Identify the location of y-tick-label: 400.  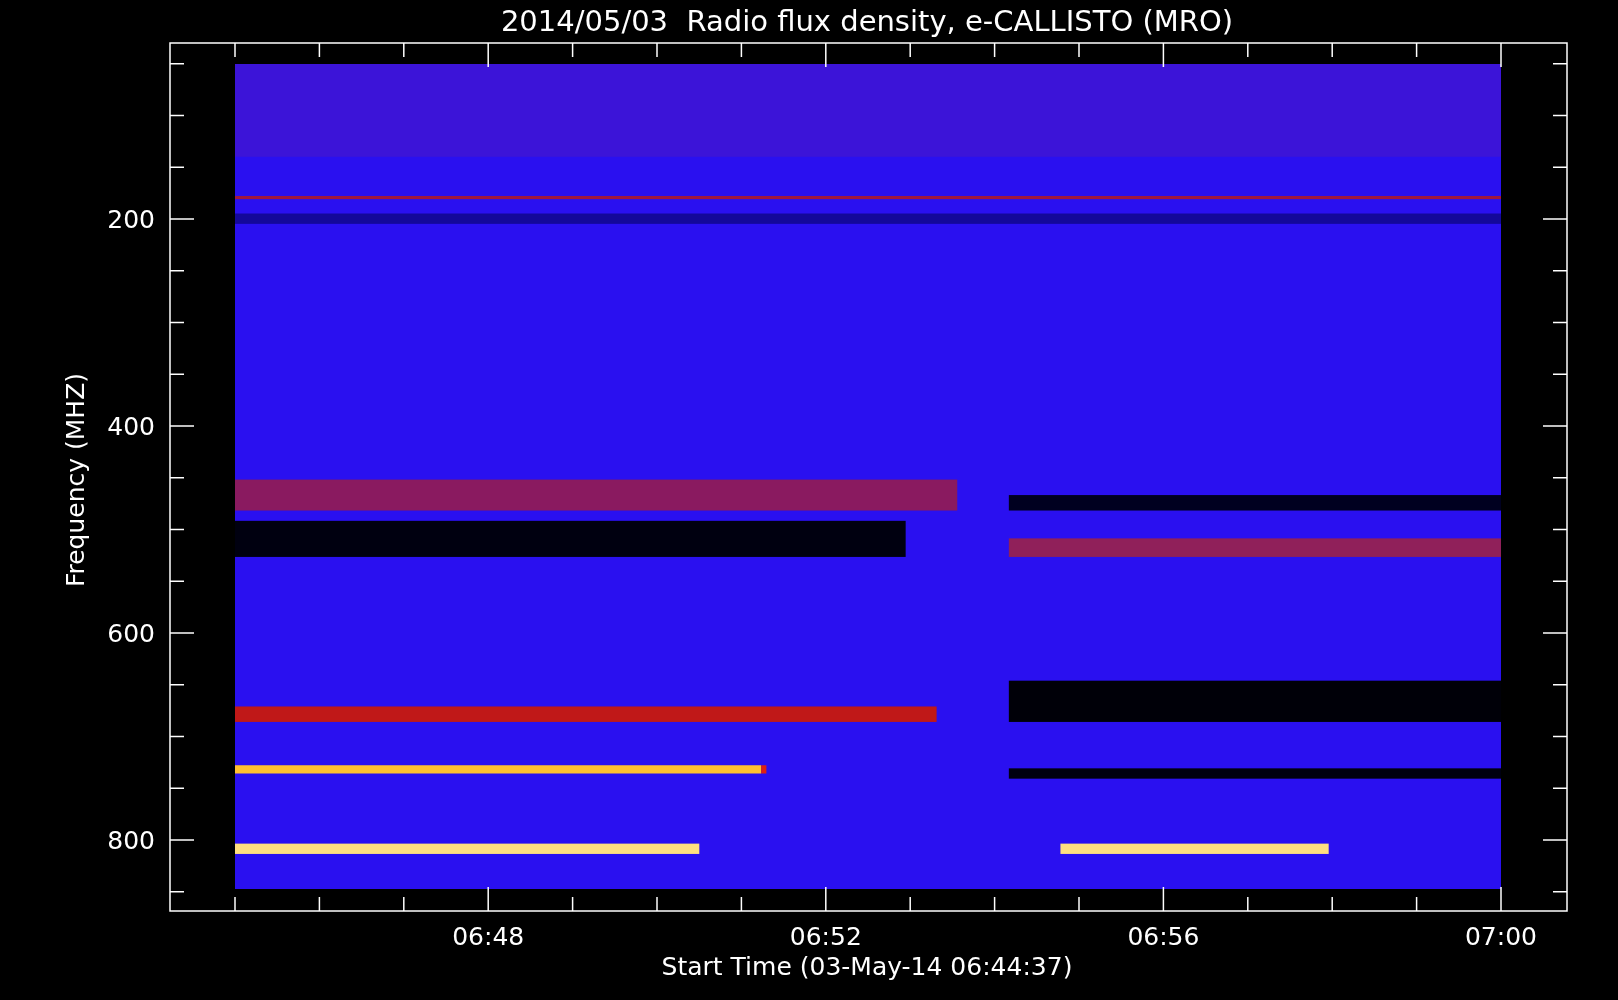
(131, 426).